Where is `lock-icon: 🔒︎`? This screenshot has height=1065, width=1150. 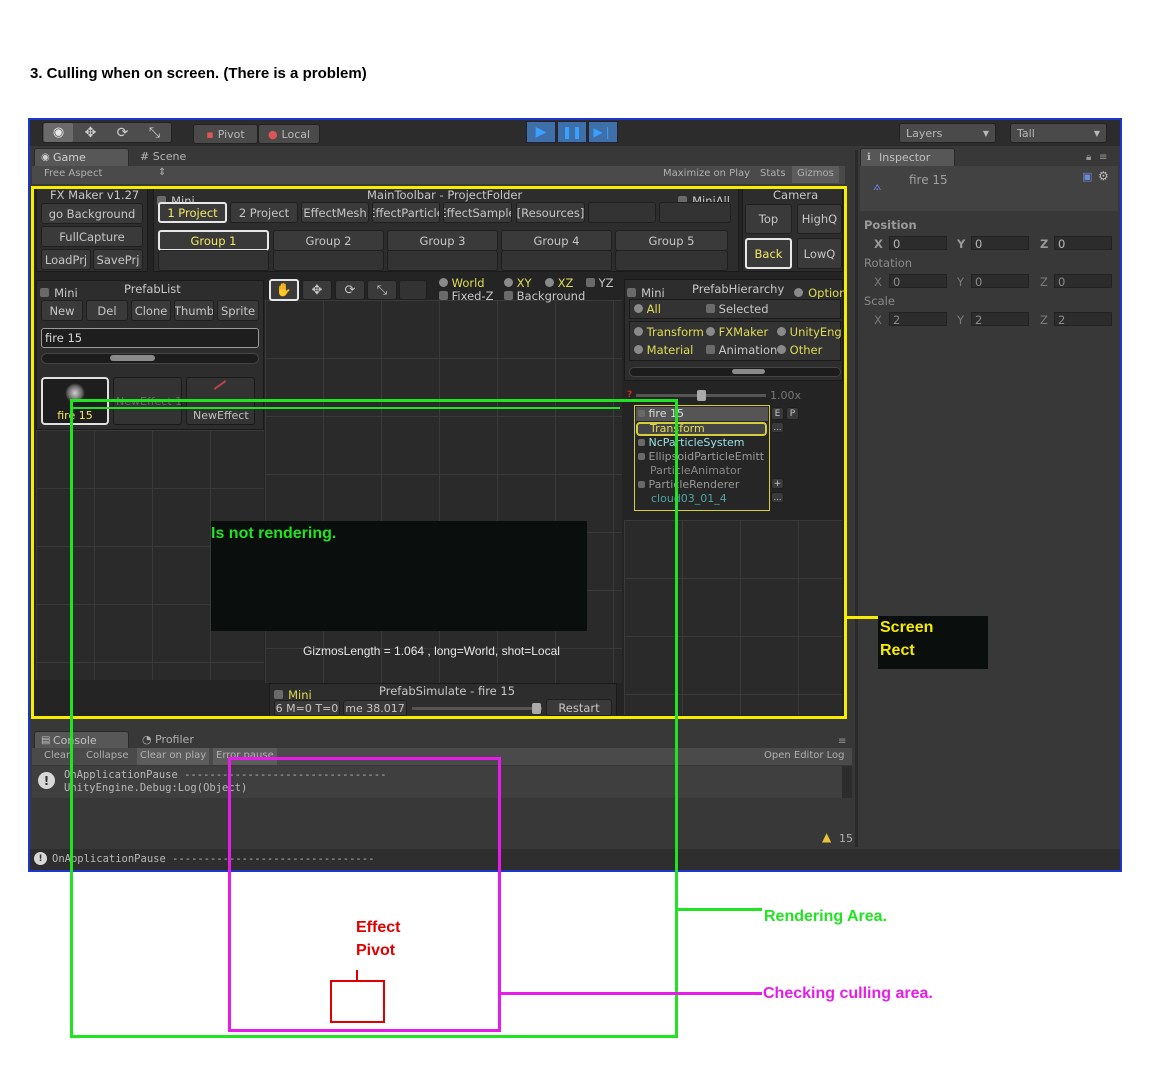 lock-icon: 🔒︎ is located at coordinates (1088, 157).